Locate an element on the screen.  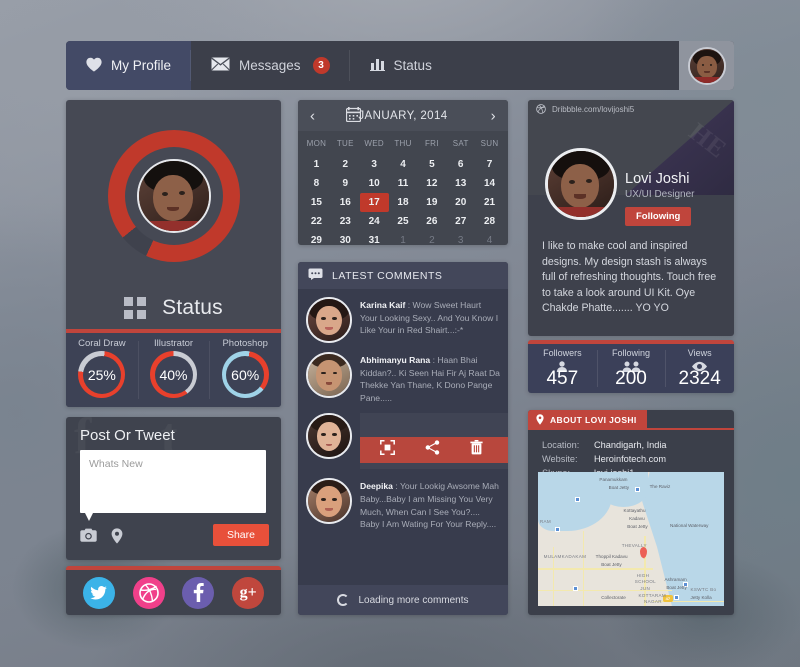
stat-views: Views 2324 is located at coordinates (699, 368).